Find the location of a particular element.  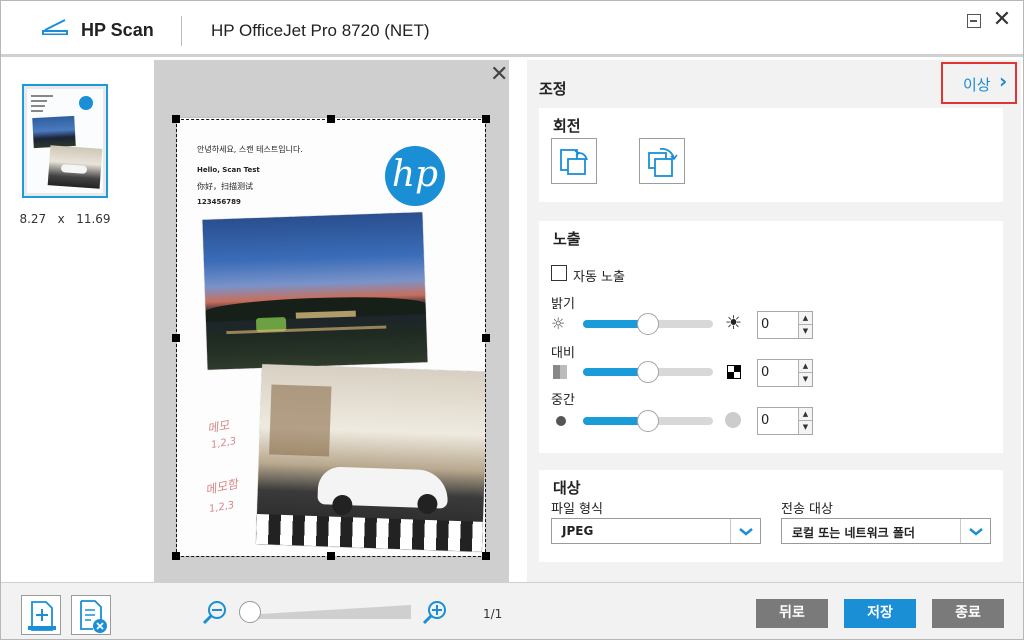

zoom-slider-thumb is located at coordinates (250, 612).